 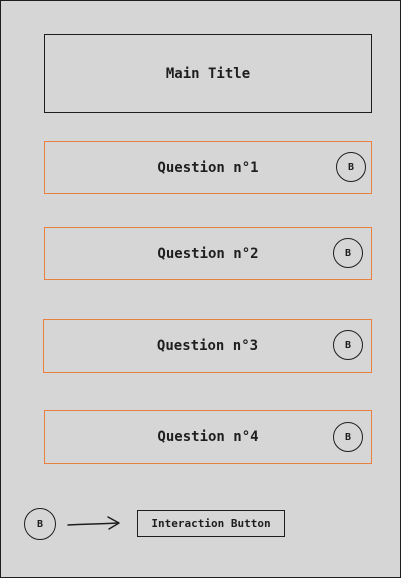 I want to click on legend-description: Interaction Button, so click(x=211, y=523).